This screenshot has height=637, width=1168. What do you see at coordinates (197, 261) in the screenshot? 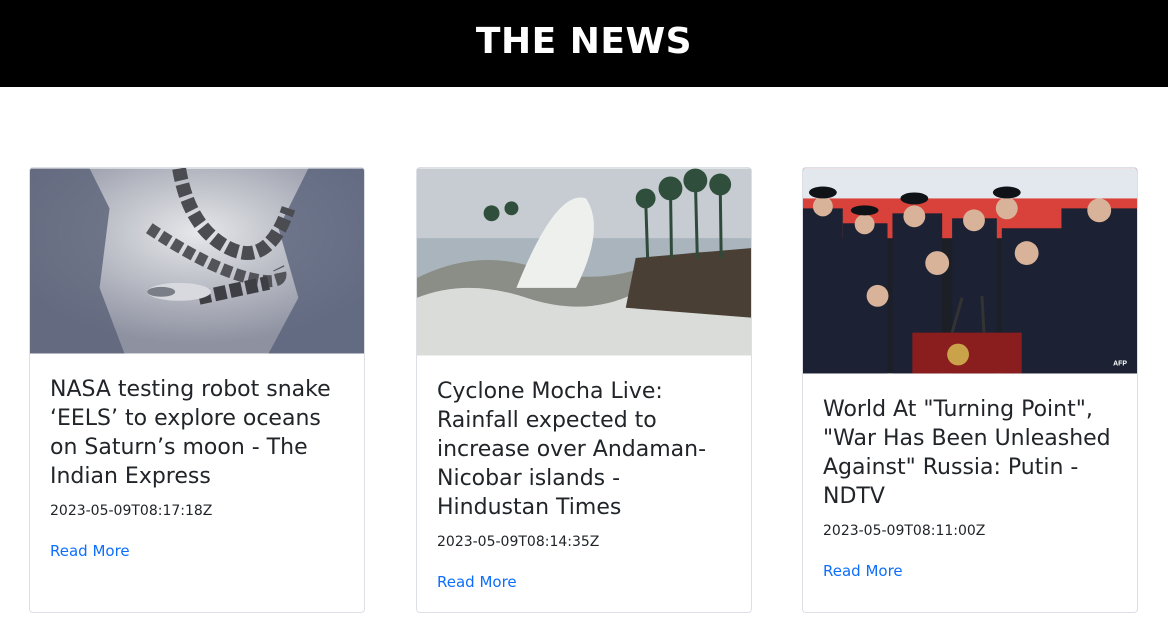
I see `robot-snake-image` at bounding box center [197, 261].